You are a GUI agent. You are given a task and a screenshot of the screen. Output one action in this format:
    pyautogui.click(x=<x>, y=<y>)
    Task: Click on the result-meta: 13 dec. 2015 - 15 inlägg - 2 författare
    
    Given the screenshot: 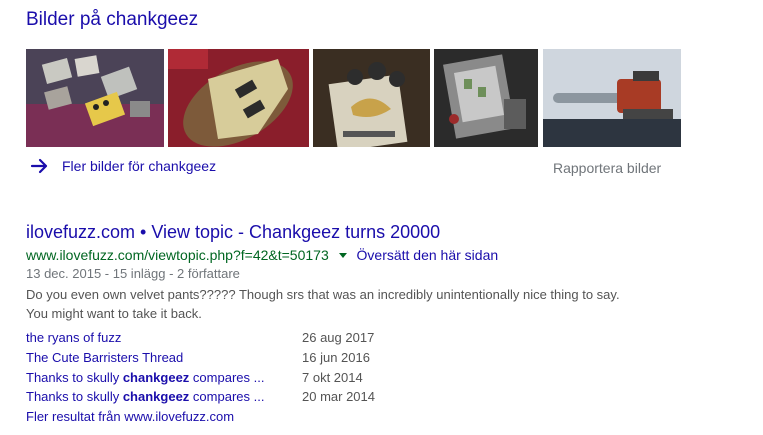 What is the action you would take?
    pyautogui.click(x=133, y=273)
    